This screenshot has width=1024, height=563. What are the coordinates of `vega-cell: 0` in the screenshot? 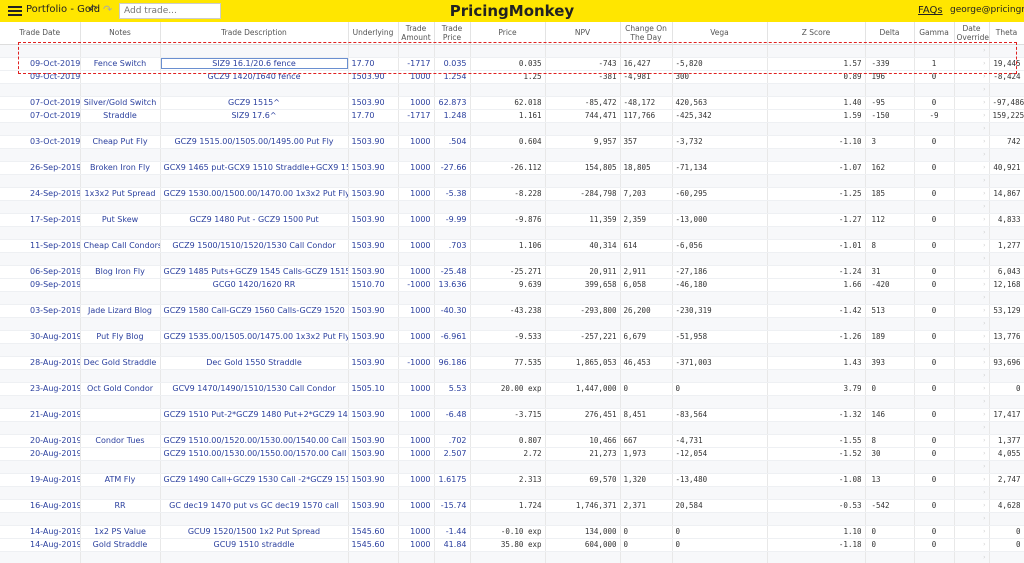 It's located at (720, 545).